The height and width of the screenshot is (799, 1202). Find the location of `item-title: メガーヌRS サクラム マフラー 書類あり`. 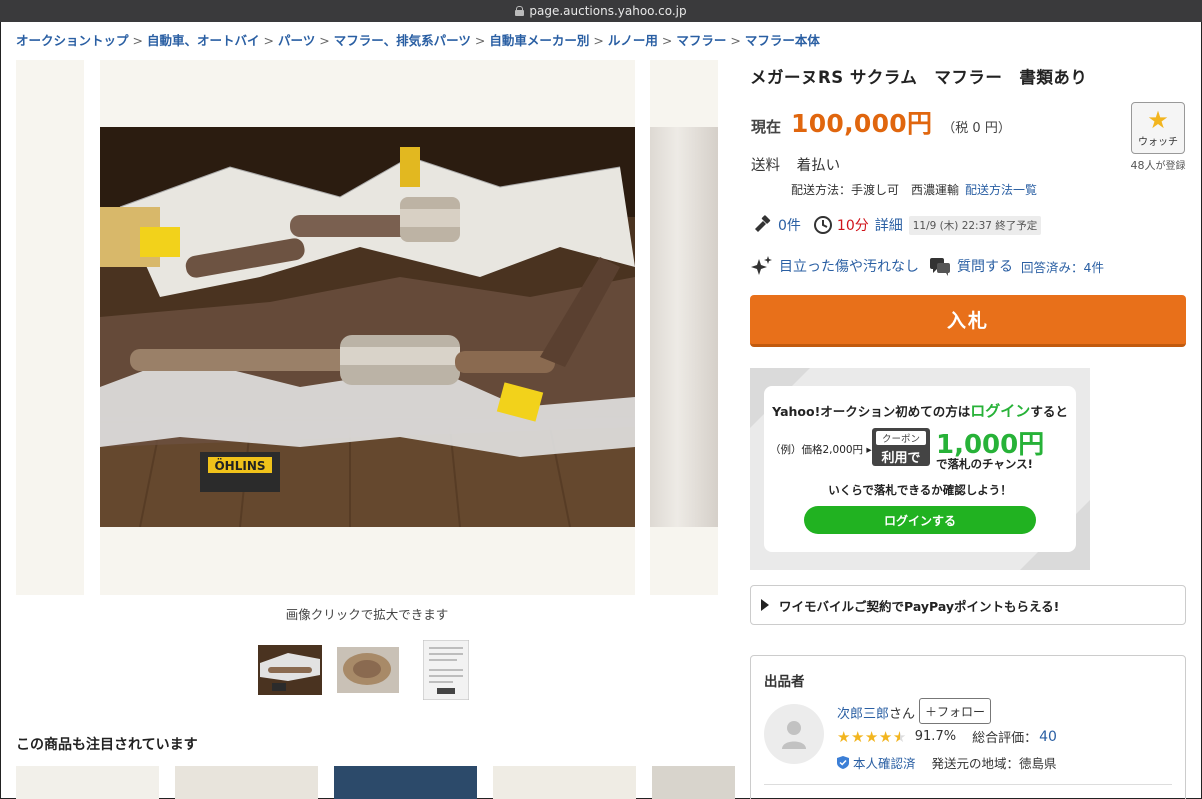

item-title: メガーヌRS サクラム マフラー 書類あり is located at coordinates (919, 77).